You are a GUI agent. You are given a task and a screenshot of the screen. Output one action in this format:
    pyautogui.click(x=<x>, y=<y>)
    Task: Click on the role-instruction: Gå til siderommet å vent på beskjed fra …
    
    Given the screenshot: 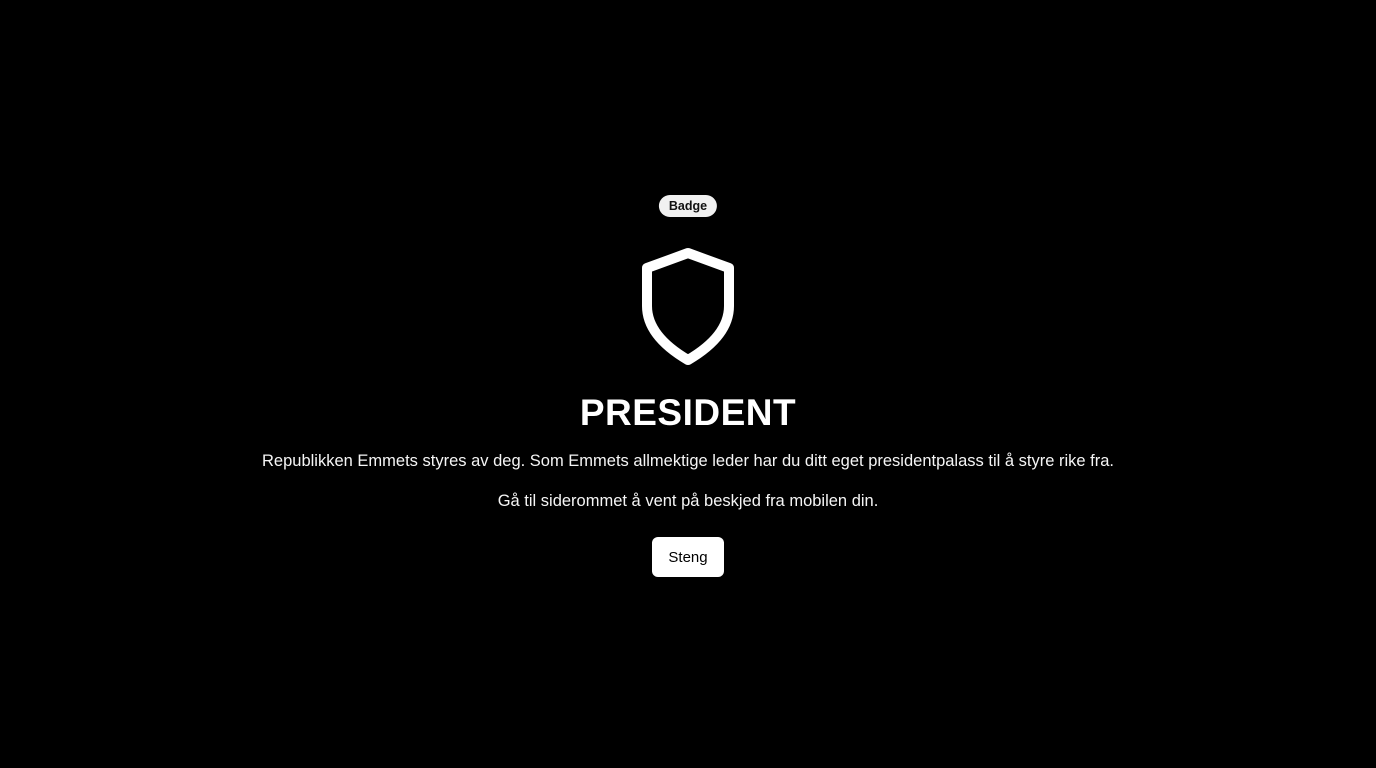 What is the action you would take?
    pyautogui.click(x=688, y=501)
    